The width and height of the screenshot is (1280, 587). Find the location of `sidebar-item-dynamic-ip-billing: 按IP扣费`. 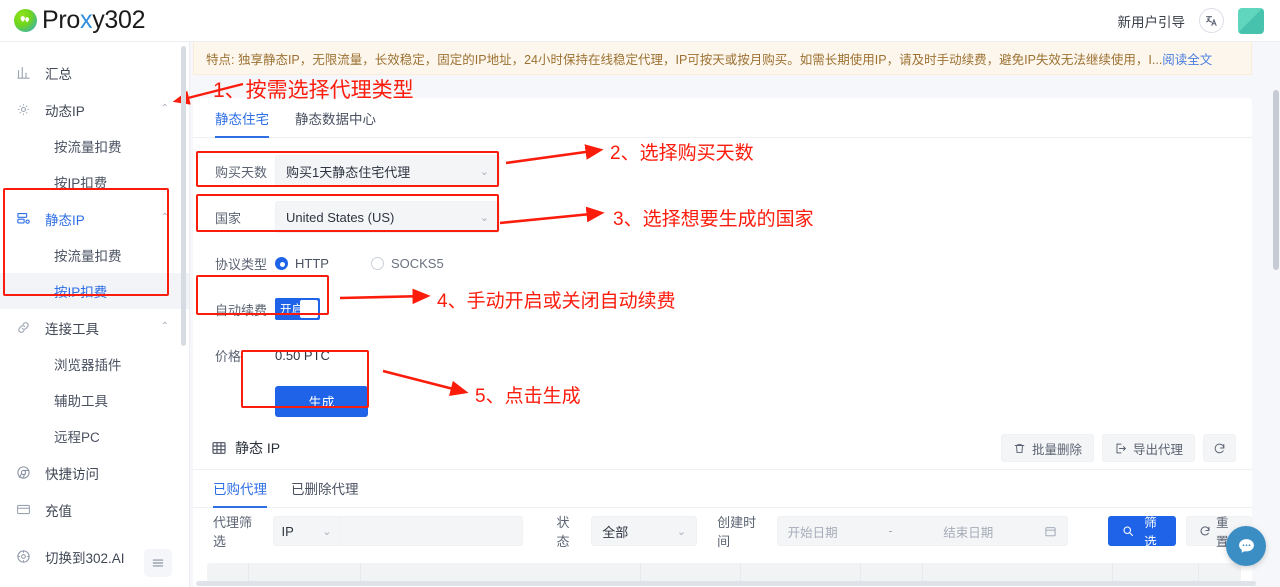

sidebar-item-dynamic-ip-billing: 按IP扣费 is located at coordinates (94, 182).